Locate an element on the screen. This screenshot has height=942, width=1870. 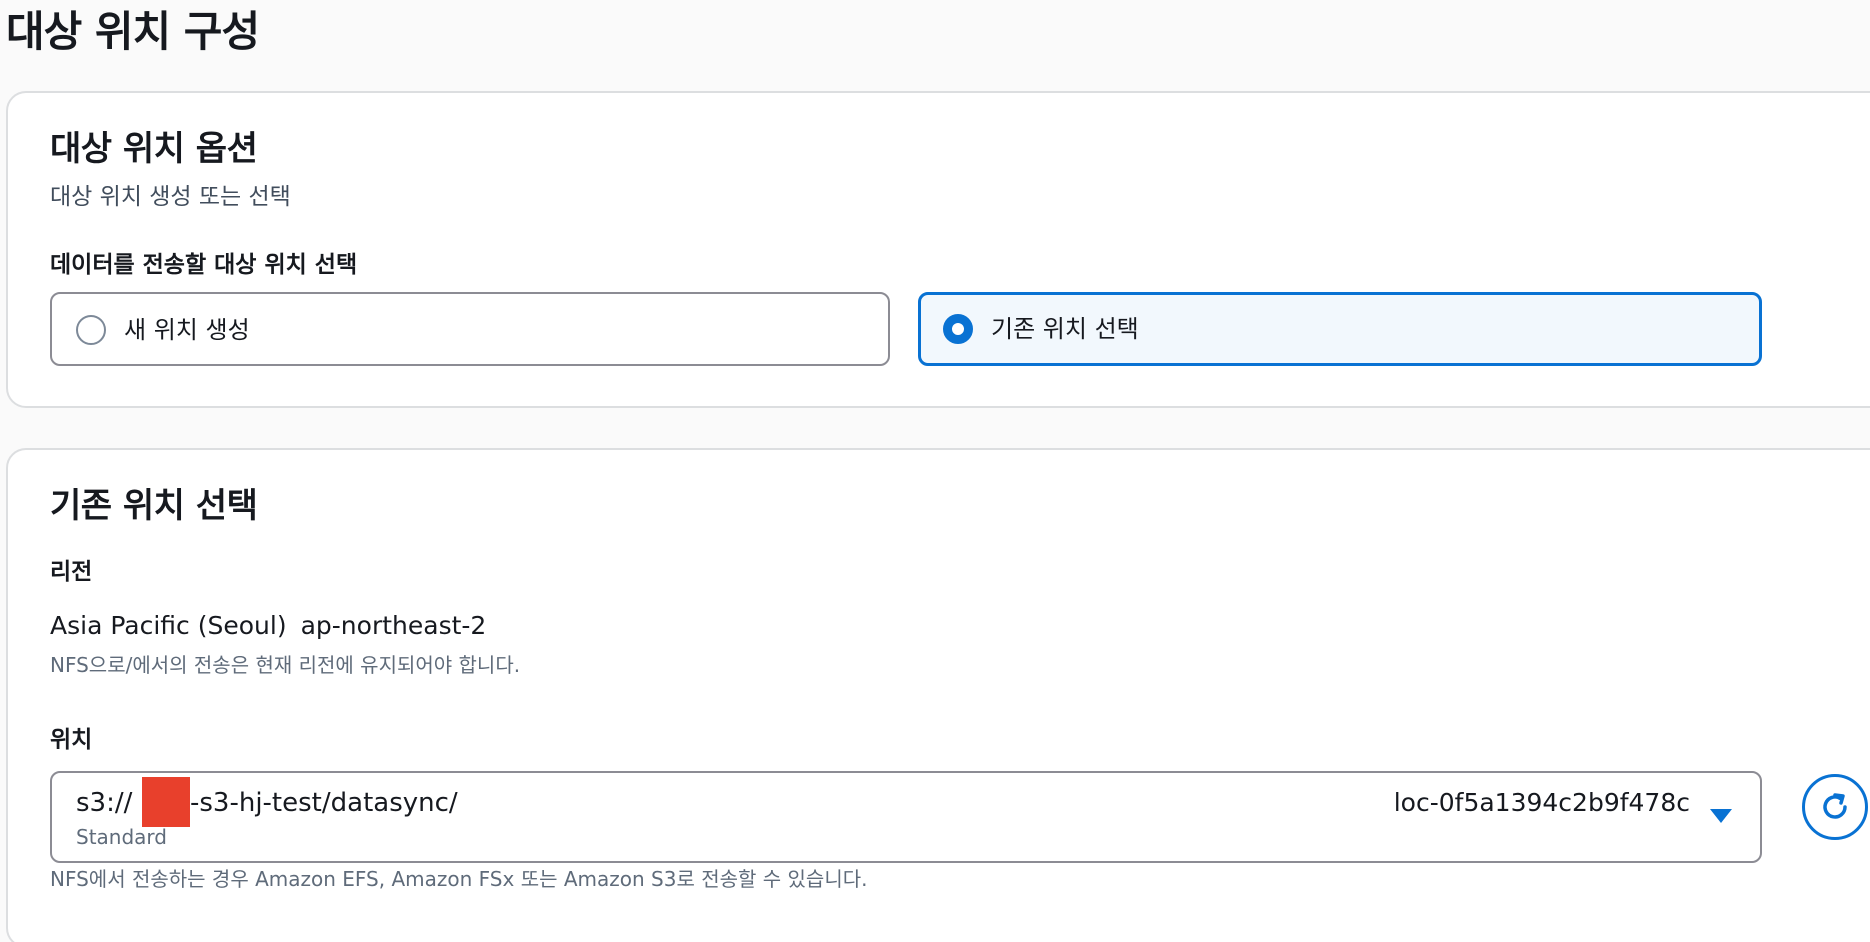
panel-heading: 기존 위치 선택 is located at coordinates (154, 506).